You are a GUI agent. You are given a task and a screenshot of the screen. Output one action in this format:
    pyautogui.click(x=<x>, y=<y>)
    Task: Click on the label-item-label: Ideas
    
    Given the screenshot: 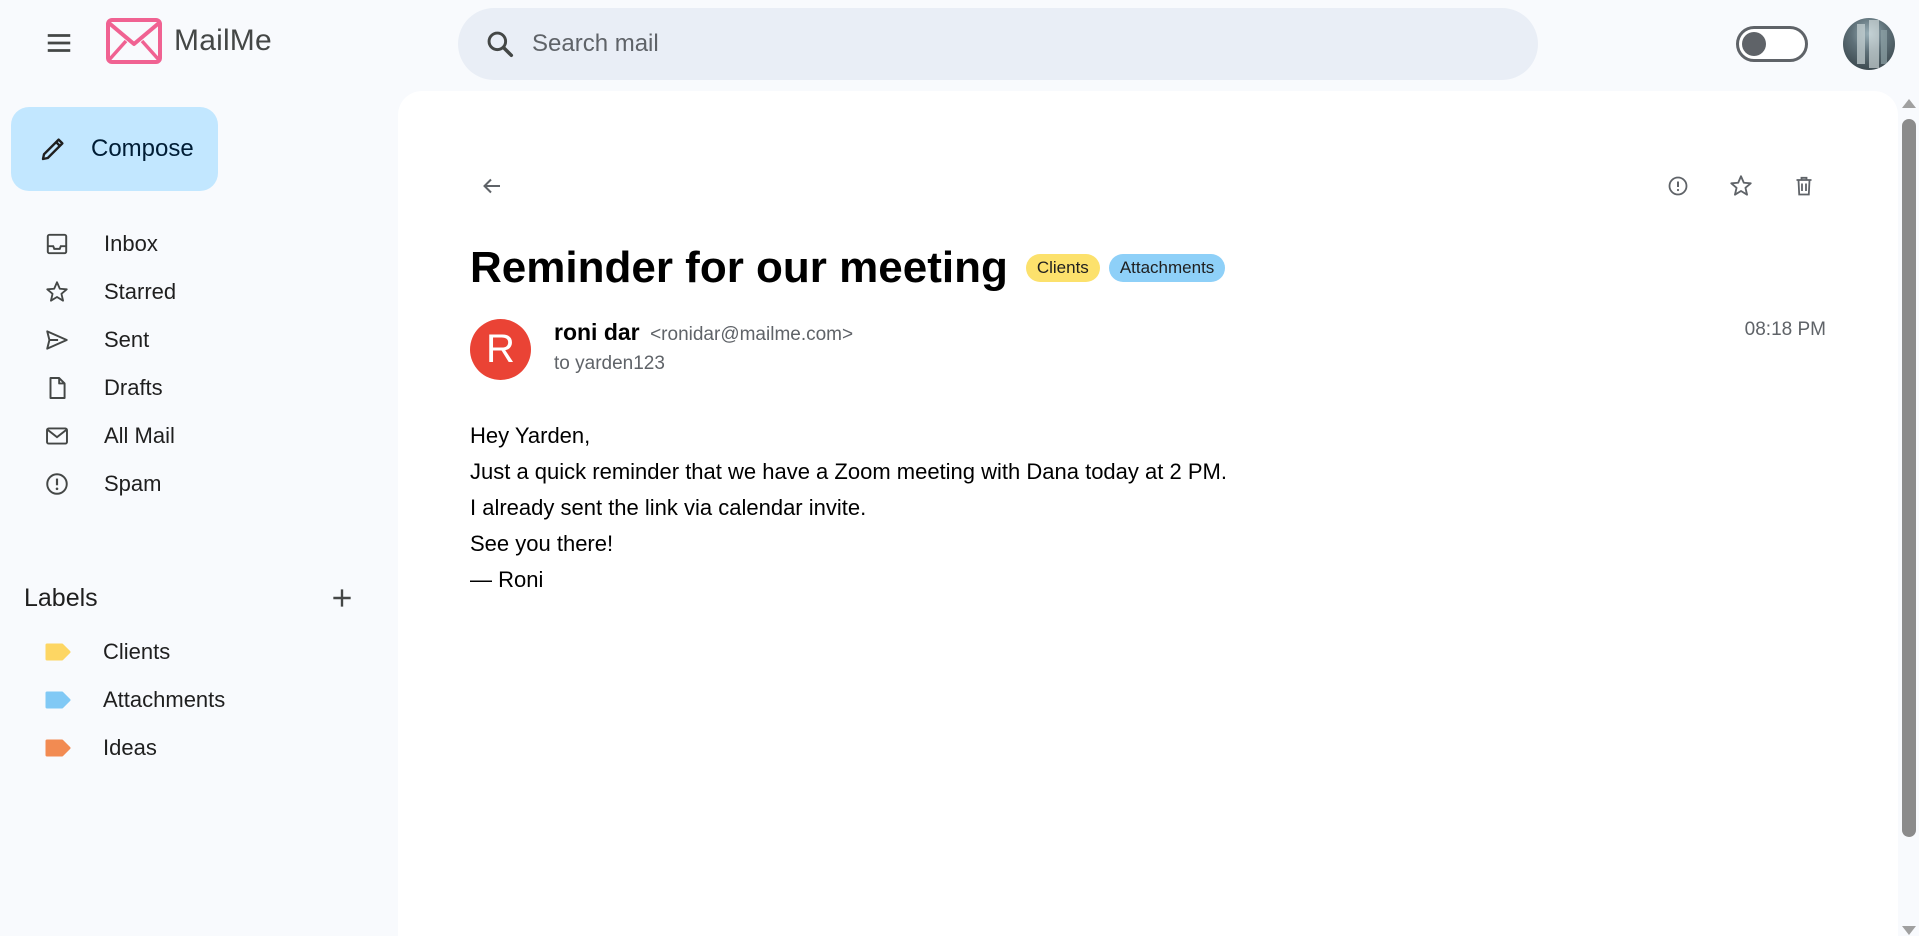 What is the action you would take?
    pyautogui.click(x=130, y=747)
    